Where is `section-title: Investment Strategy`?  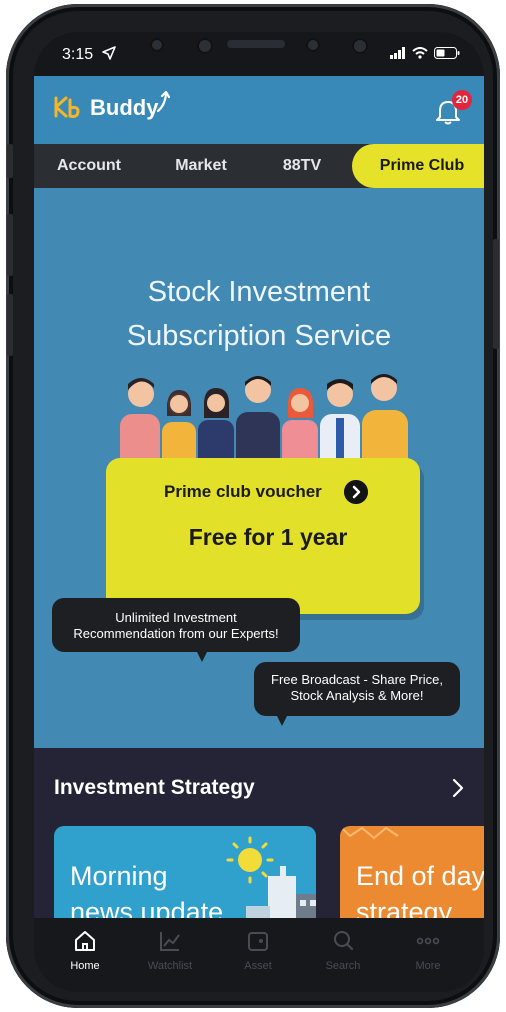 section-title: Investment Strategy is located at coordinates (154, 787).